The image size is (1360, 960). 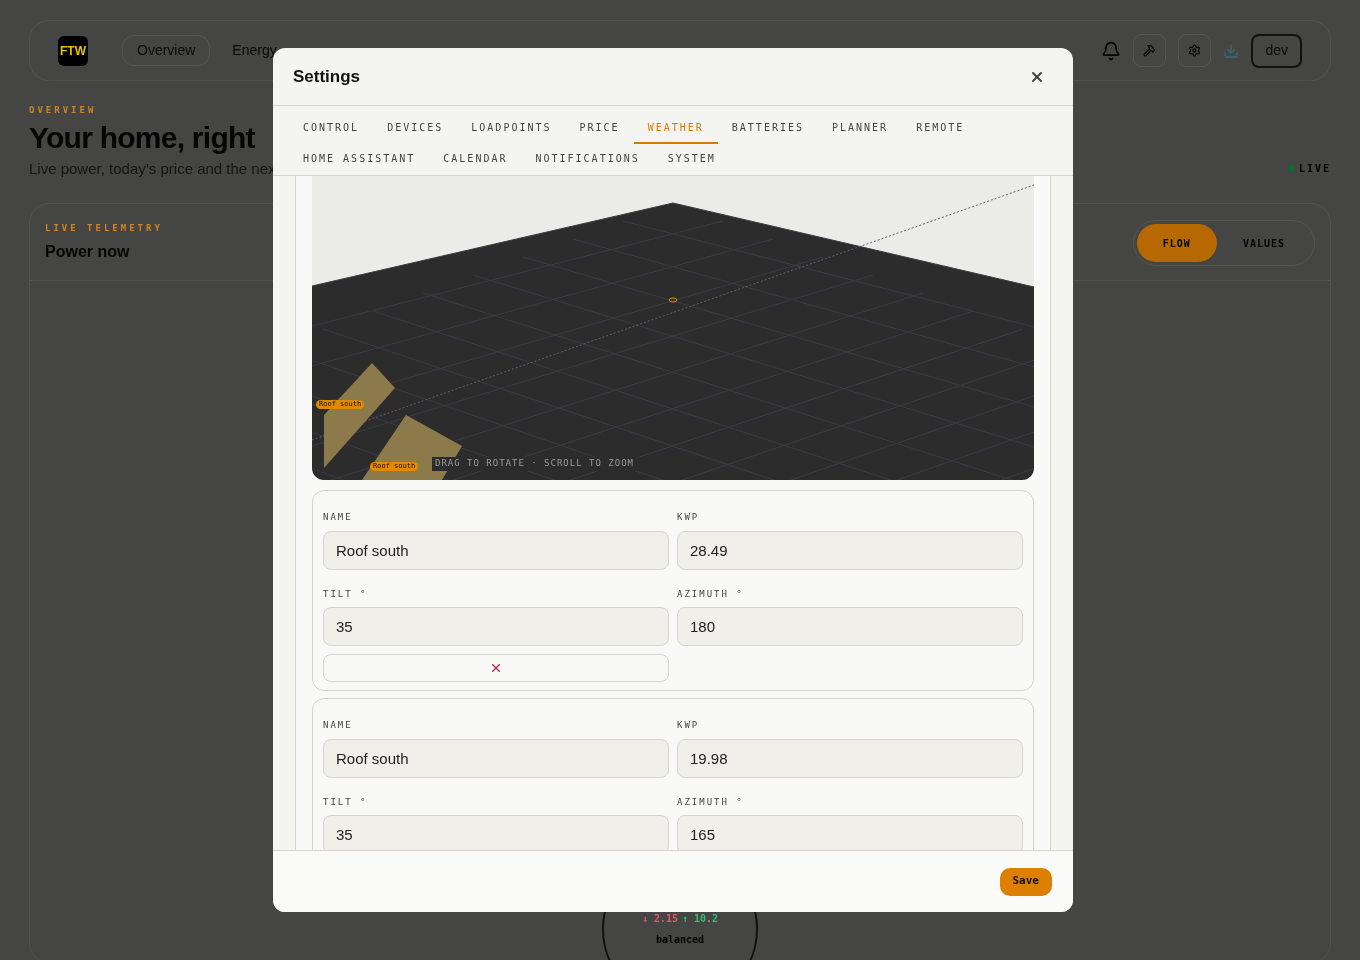 I want to click on dialog-title: Settings, so click(x=327, y=76).